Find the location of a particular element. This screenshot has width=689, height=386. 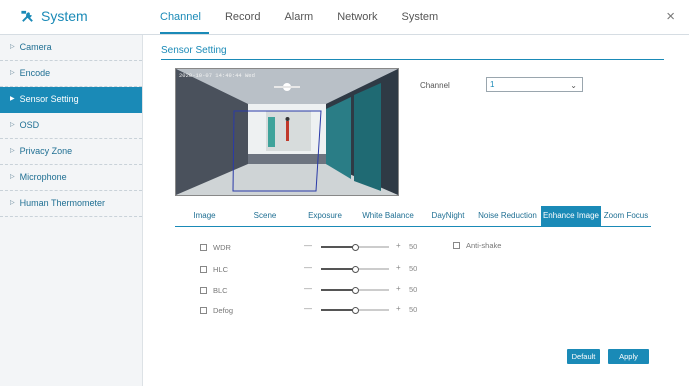

default-button: Default is located at coordinates (583, 356).